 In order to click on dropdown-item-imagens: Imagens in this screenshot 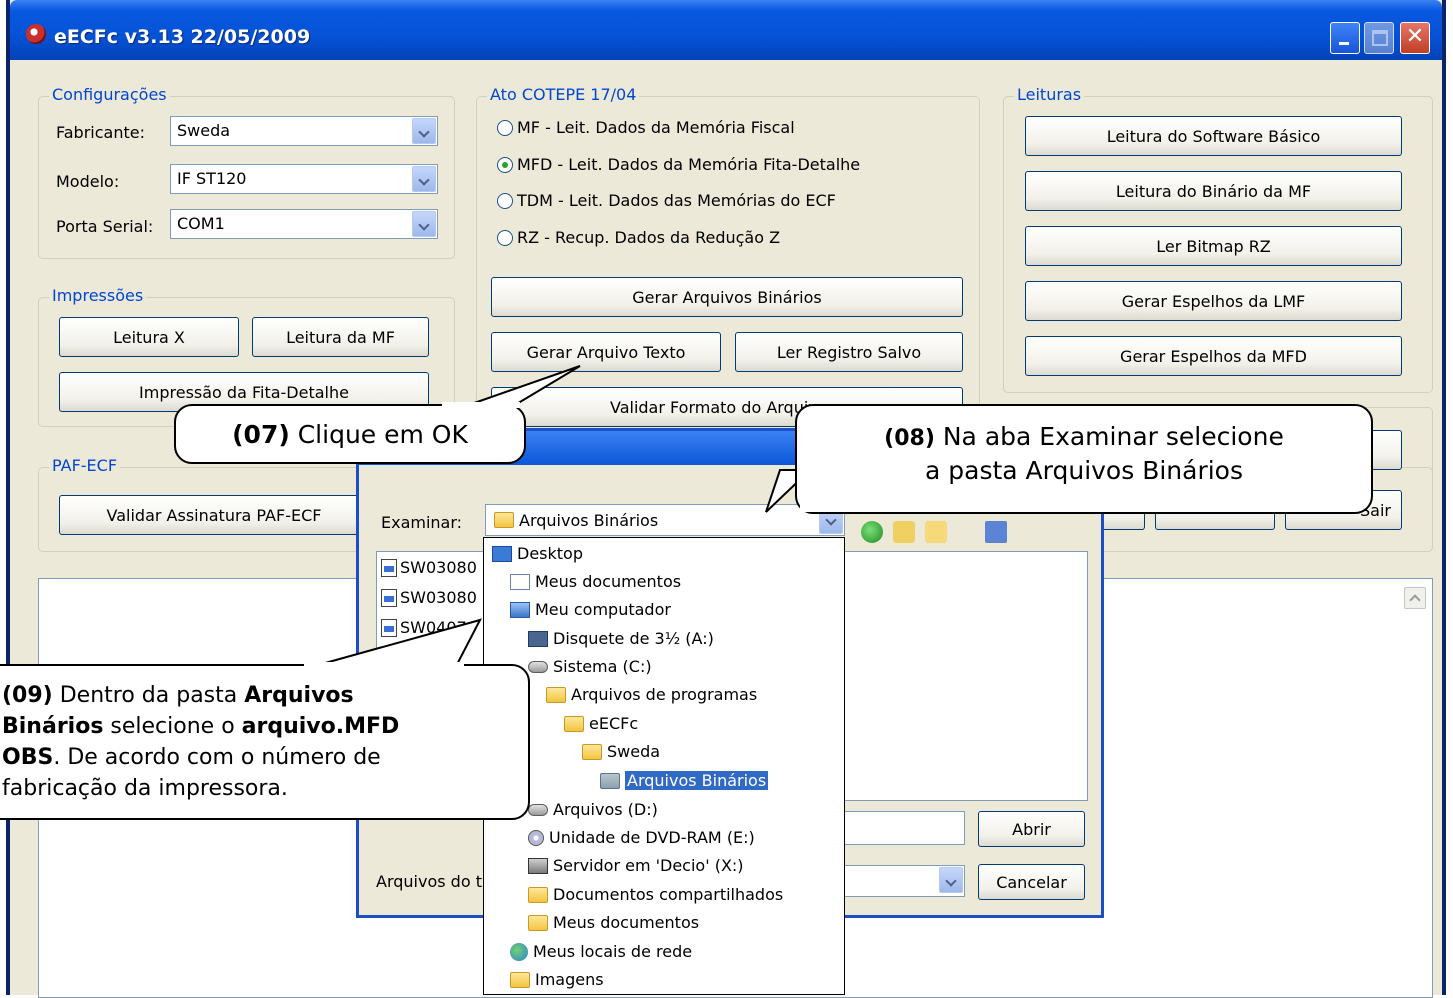, I will do `click(557, 979)`.